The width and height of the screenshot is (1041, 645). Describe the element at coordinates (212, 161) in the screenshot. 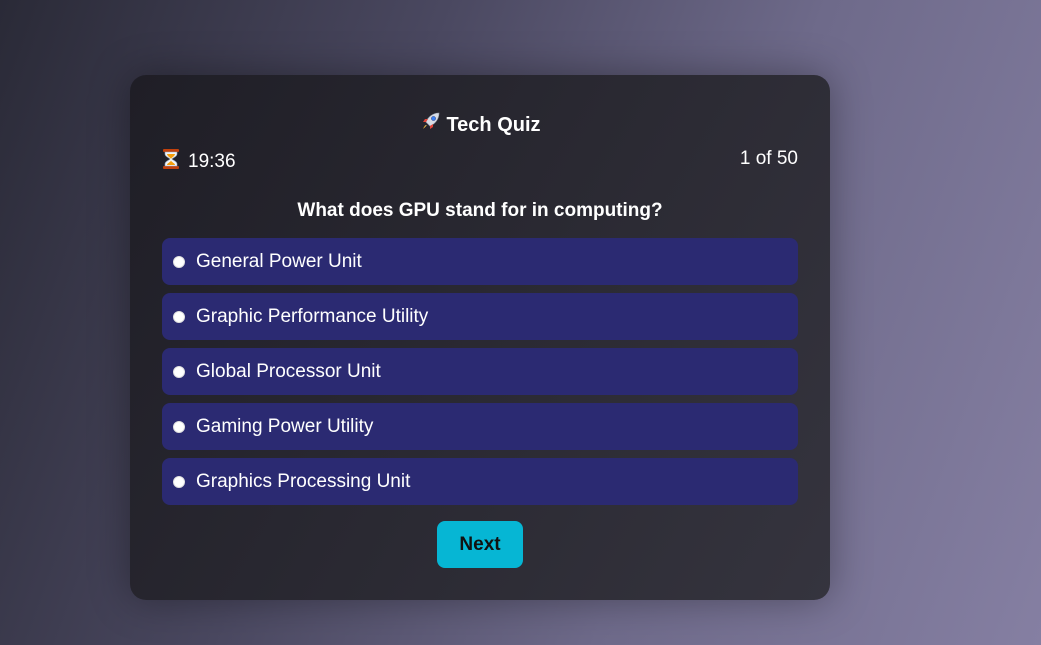

I see `timer-value: 19:36` at that location.